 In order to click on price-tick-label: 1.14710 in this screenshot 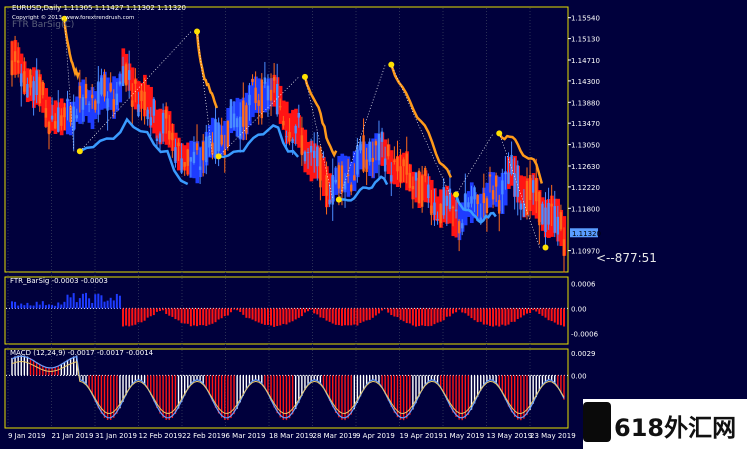, I will do `click(585, 61)`.